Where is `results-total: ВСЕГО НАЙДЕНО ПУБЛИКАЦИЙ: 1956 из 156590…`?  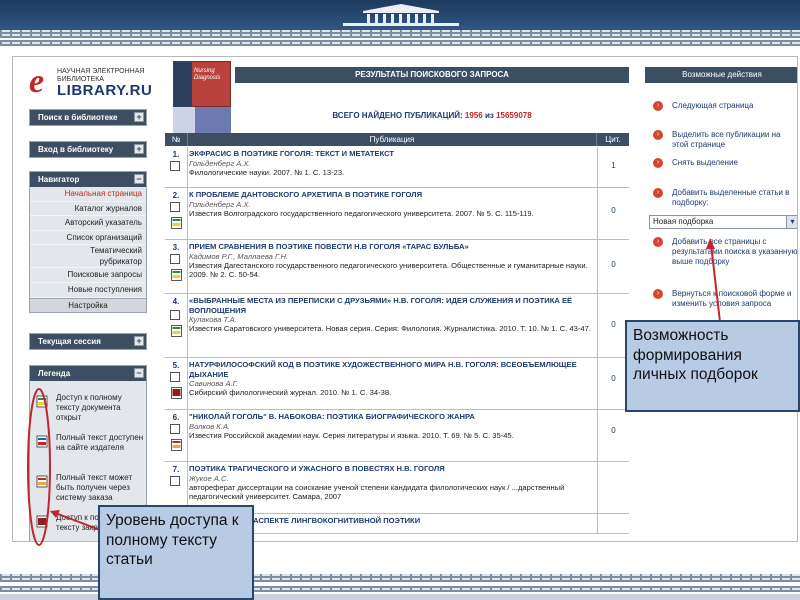
results-total: ВСЕГО НАЙДЕНО ПУБЛИКАЦИЙ: 1956 из 156590… is located at coordinates (432, 115).